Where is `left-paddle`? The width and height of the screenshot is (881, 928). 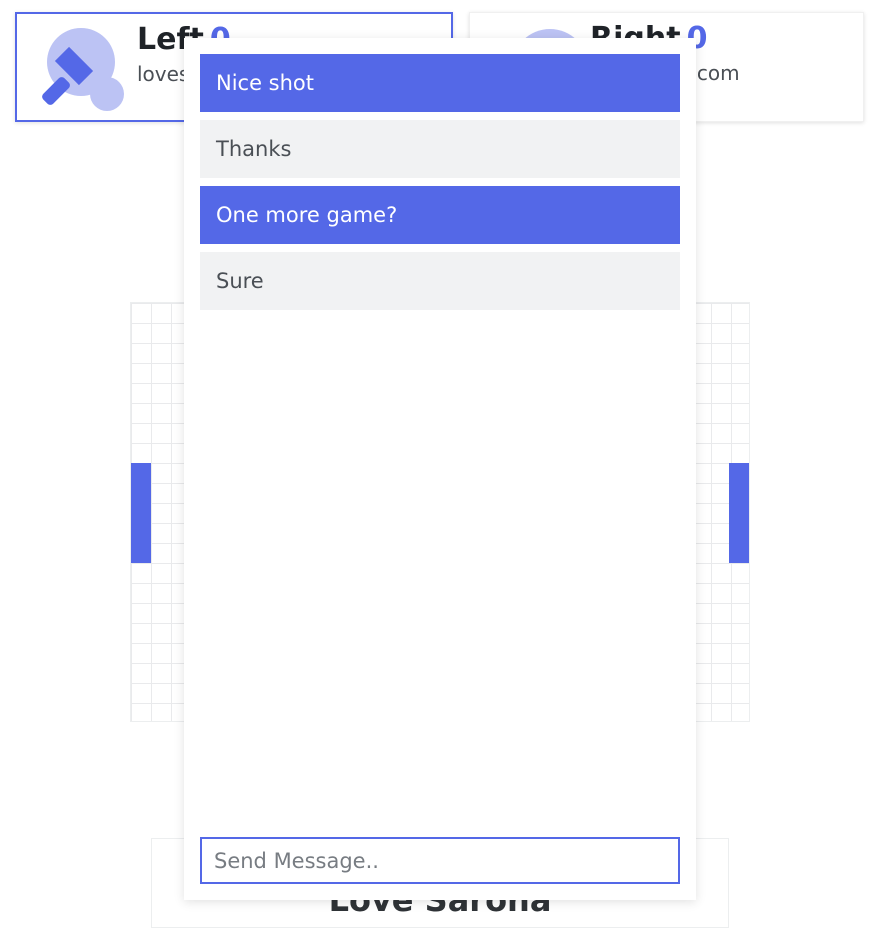 left-paddle is located at coordinates (141, 513).